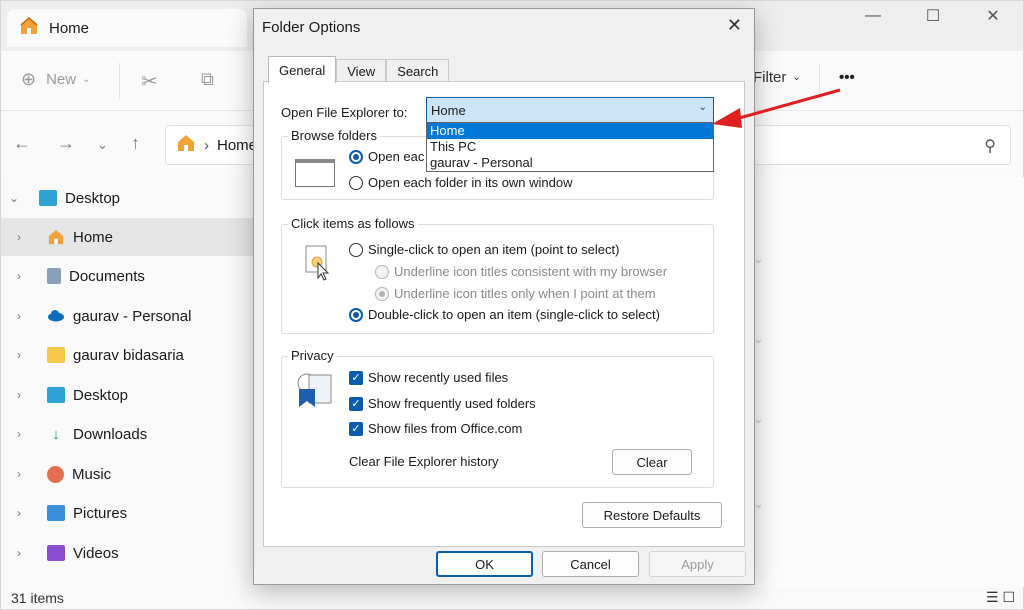 This screenshot has width=1024, height=610. What do you see at coordinates (129, 553) in the screenshot?
I see `sidebar-item-videos: › Videos` at bounding box center [129, 553].